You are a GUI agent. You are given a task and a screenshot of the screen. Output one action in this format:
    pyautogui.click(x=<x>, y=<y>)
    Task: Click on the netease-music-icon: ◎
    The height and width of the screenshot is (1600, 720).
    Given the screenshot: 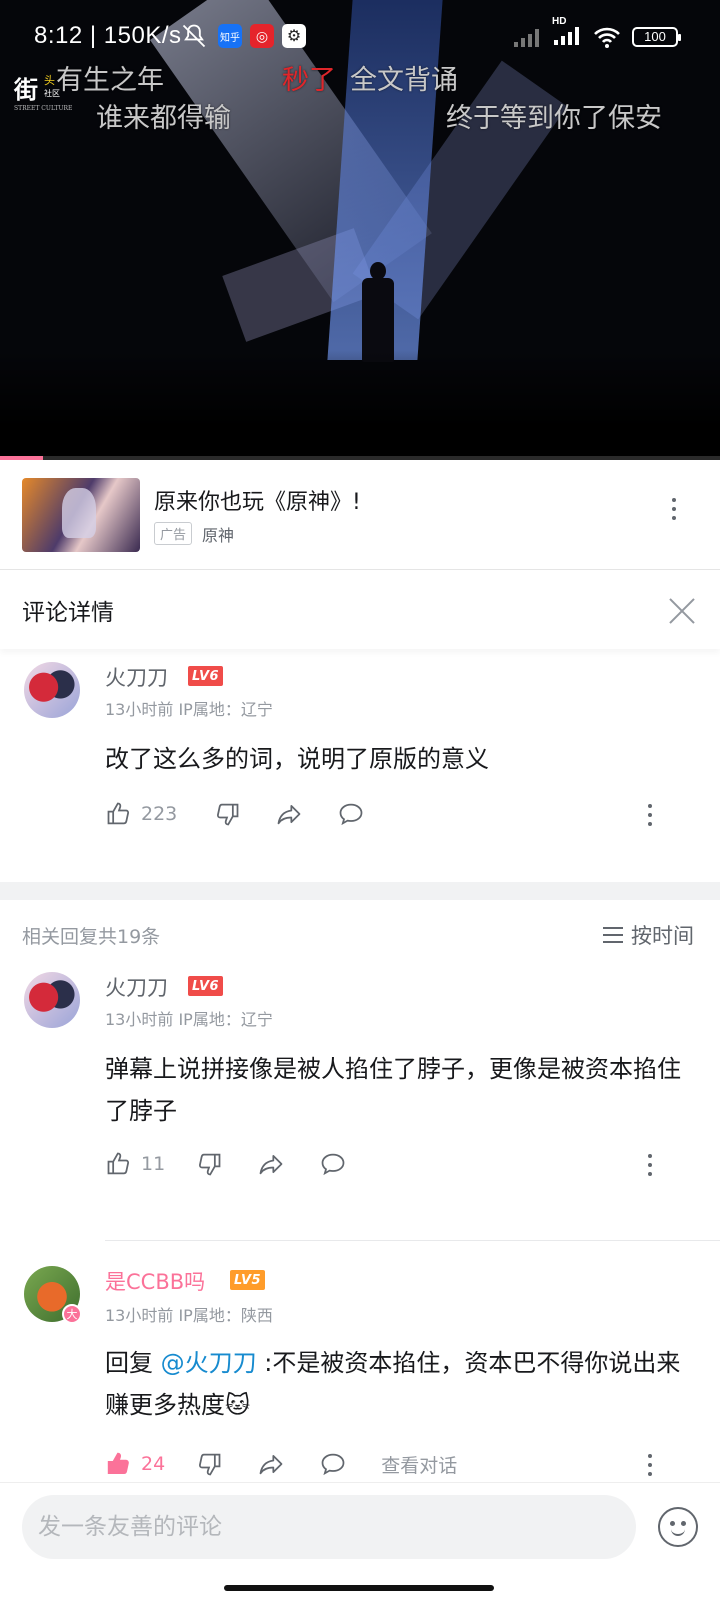 What is the action you would take?
    pyautogui.click(x=262, y=36)
    